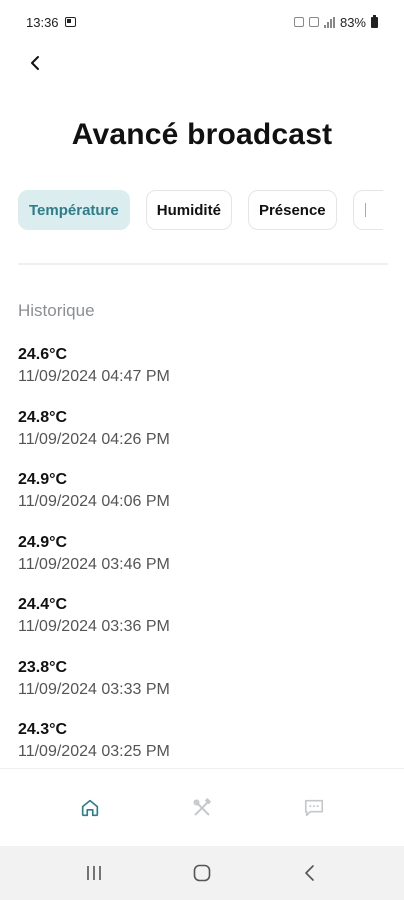 The image size is (404, 900). I want to click on status-left: 13:36, so click(51, 22).